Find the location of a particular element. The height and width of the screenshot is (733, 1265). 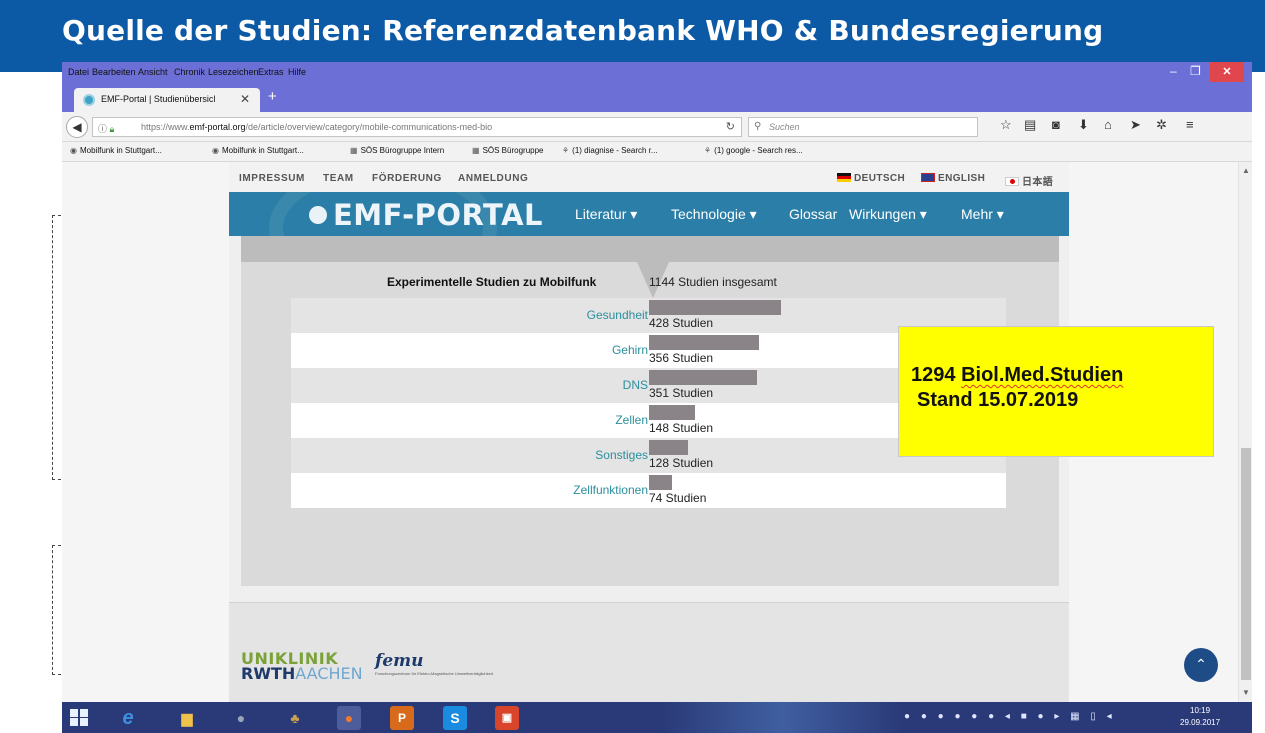

powerpoint-icon: P is located at coordinates (402, 718).